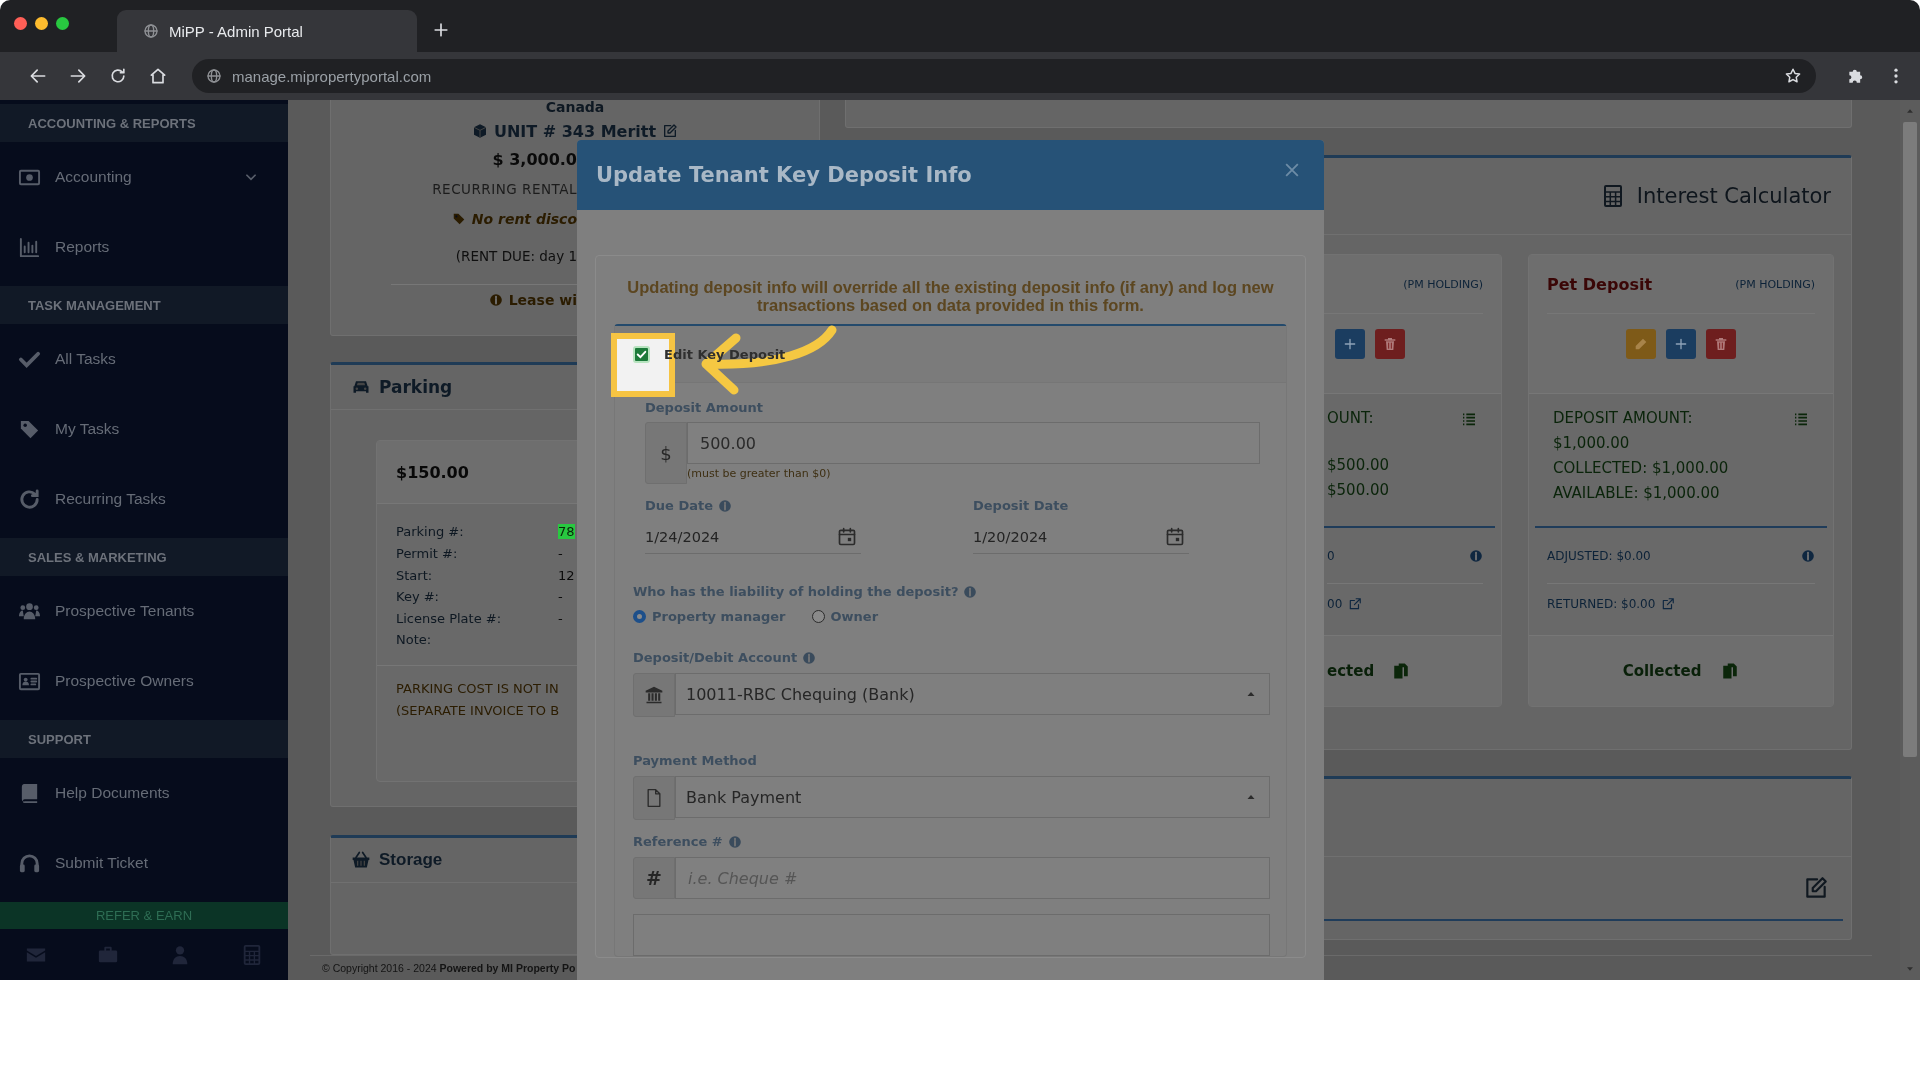  Describe the element at coordinates (144, 793) in the screenshot. I see `sidebar-item: Help Documents` at that location.